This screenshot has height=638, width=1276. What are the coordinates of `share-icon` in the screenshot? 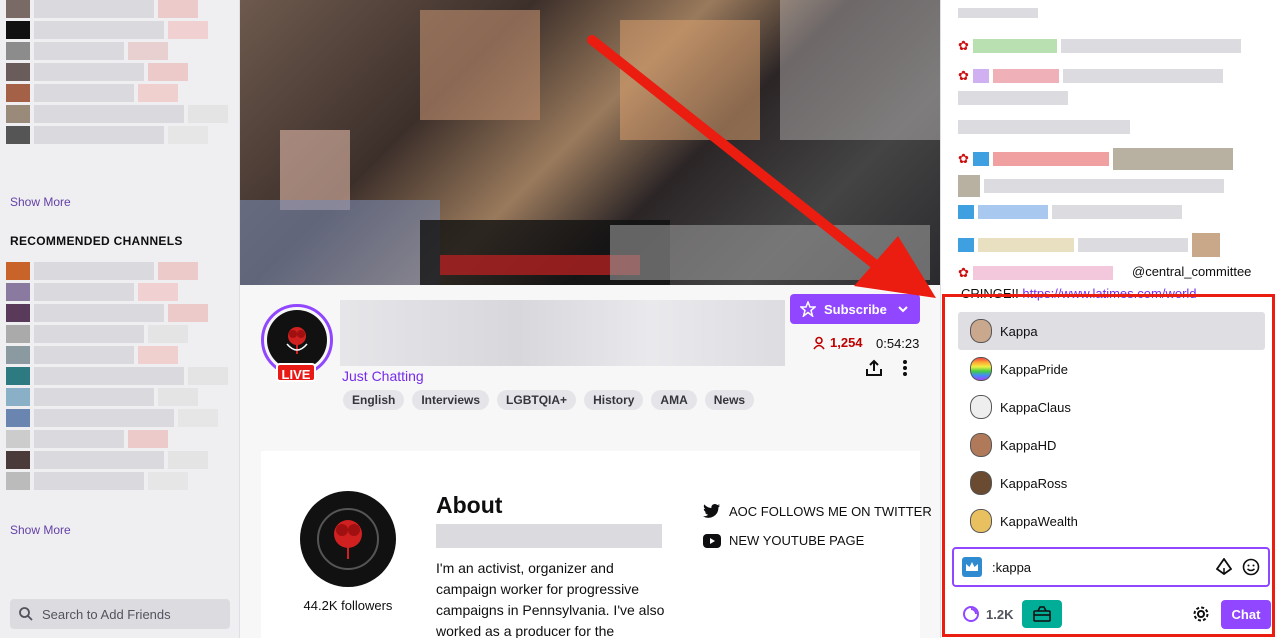 It's located at (874, 367).